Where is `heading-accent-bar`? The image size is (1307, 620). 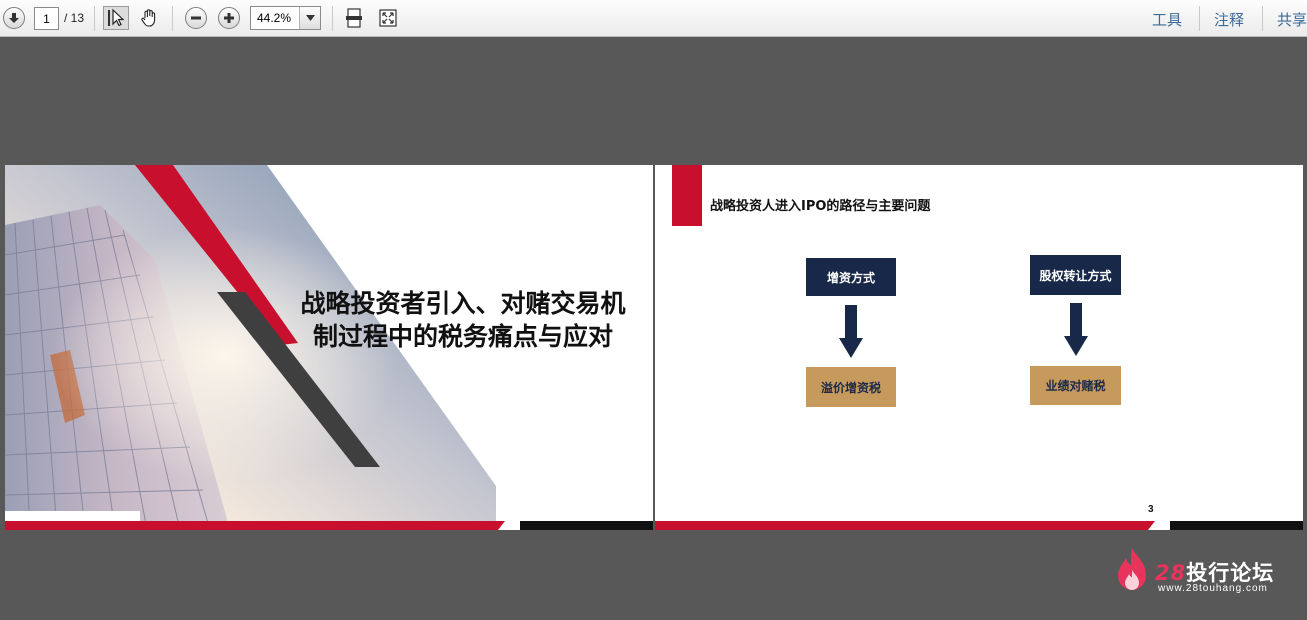 heading-accent-bar is located at coordinates (687, 195).